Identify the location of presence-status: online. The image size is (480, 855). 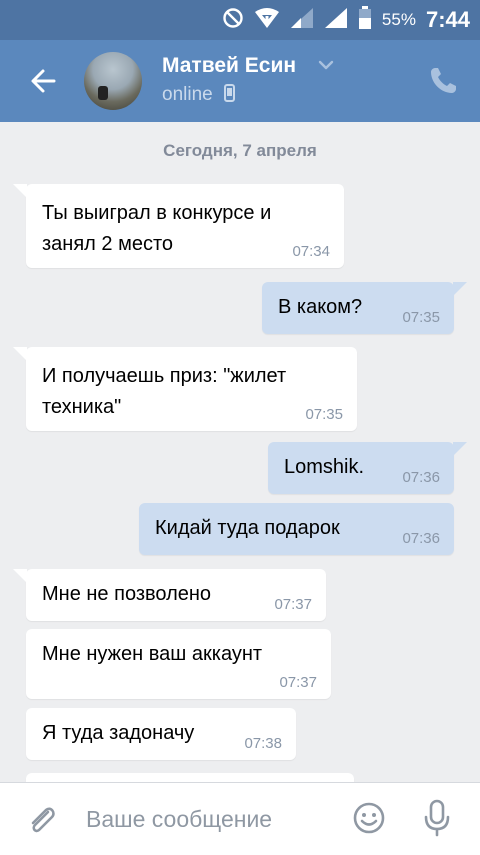
(198, 96).